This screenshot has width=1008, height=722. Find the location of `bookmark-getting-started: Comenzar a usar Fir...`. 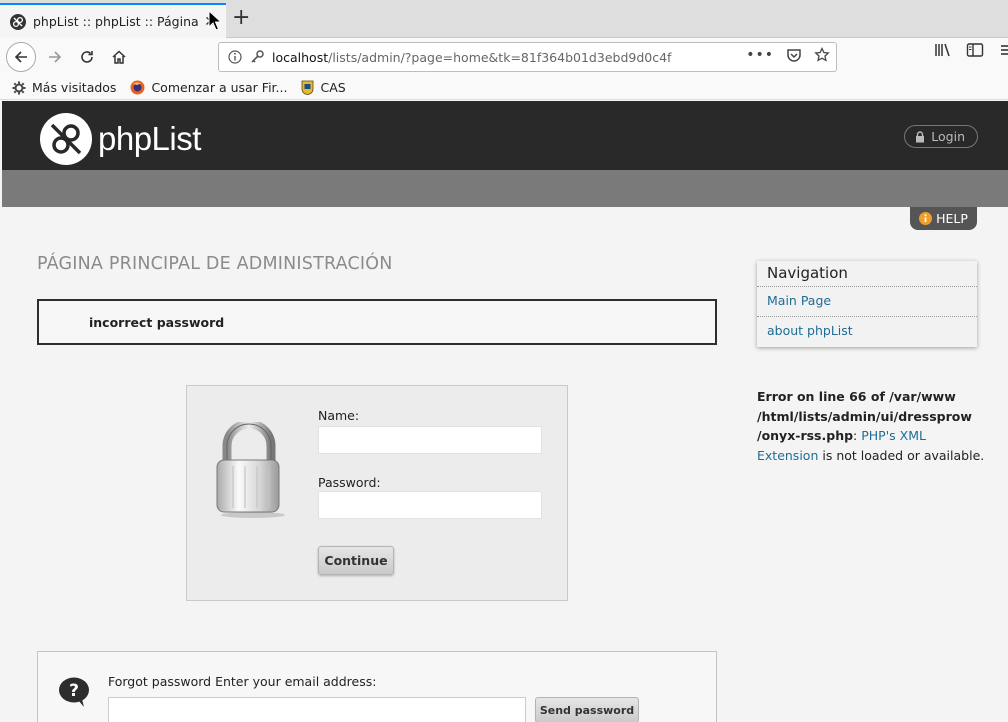

bookmark-getting-started: Comenzar a usar Fir... is located at coordinates (208, 87).